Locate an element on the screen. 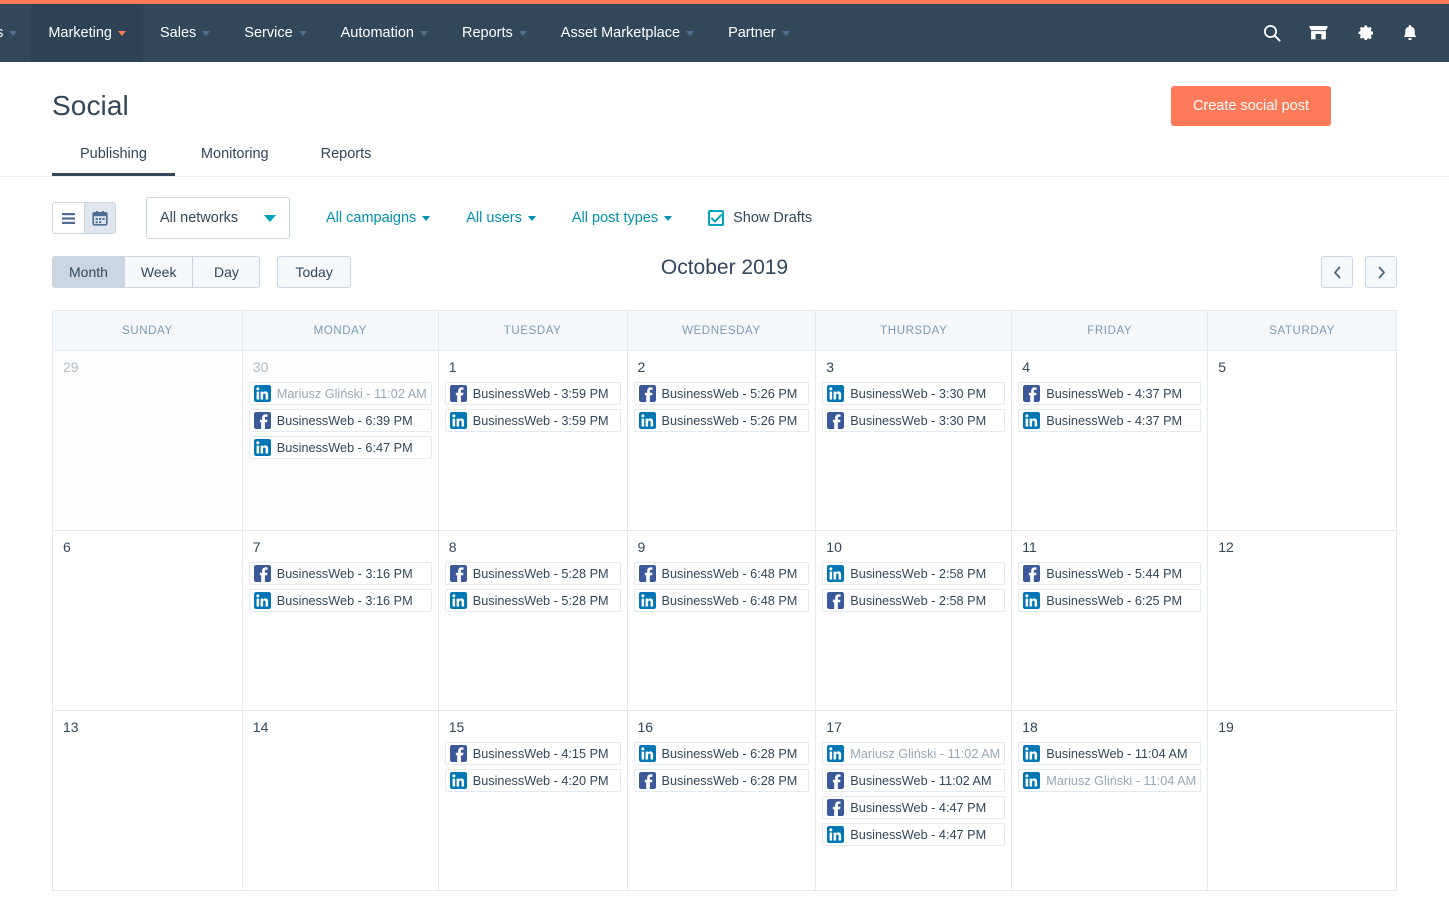 The height and width of the screenshot is (904, 1449). social-post-event: BusinessWeb - 5:44 PM is located at coordinates (1110, 573).